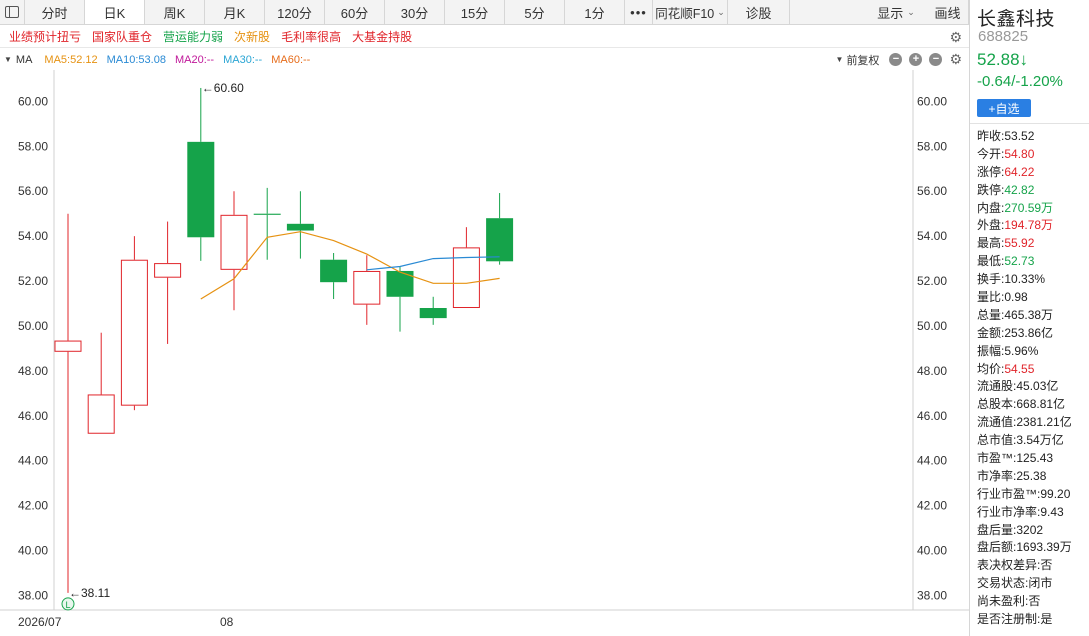 The image size is (1089, 636). What do you see at coordinates (997, 386) in the screenshot?
I see `quote-stat-label: 流通股:` at bounding box center [997, 386].